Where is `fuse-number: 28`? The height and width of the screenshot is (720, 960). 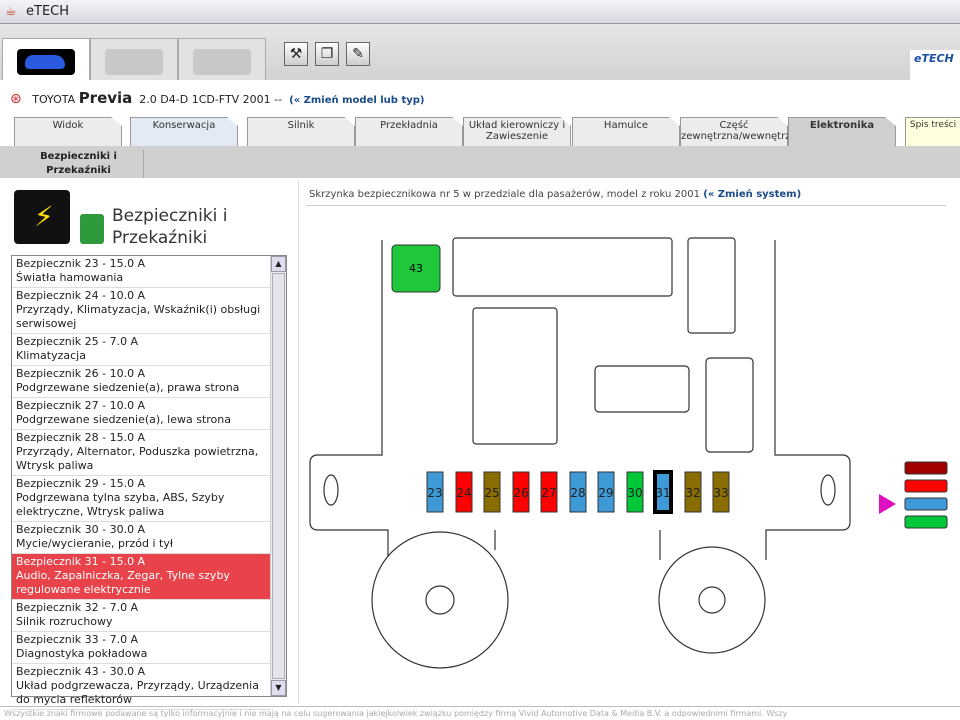 fuse-number: 28 is located at coordinates (577, 493).